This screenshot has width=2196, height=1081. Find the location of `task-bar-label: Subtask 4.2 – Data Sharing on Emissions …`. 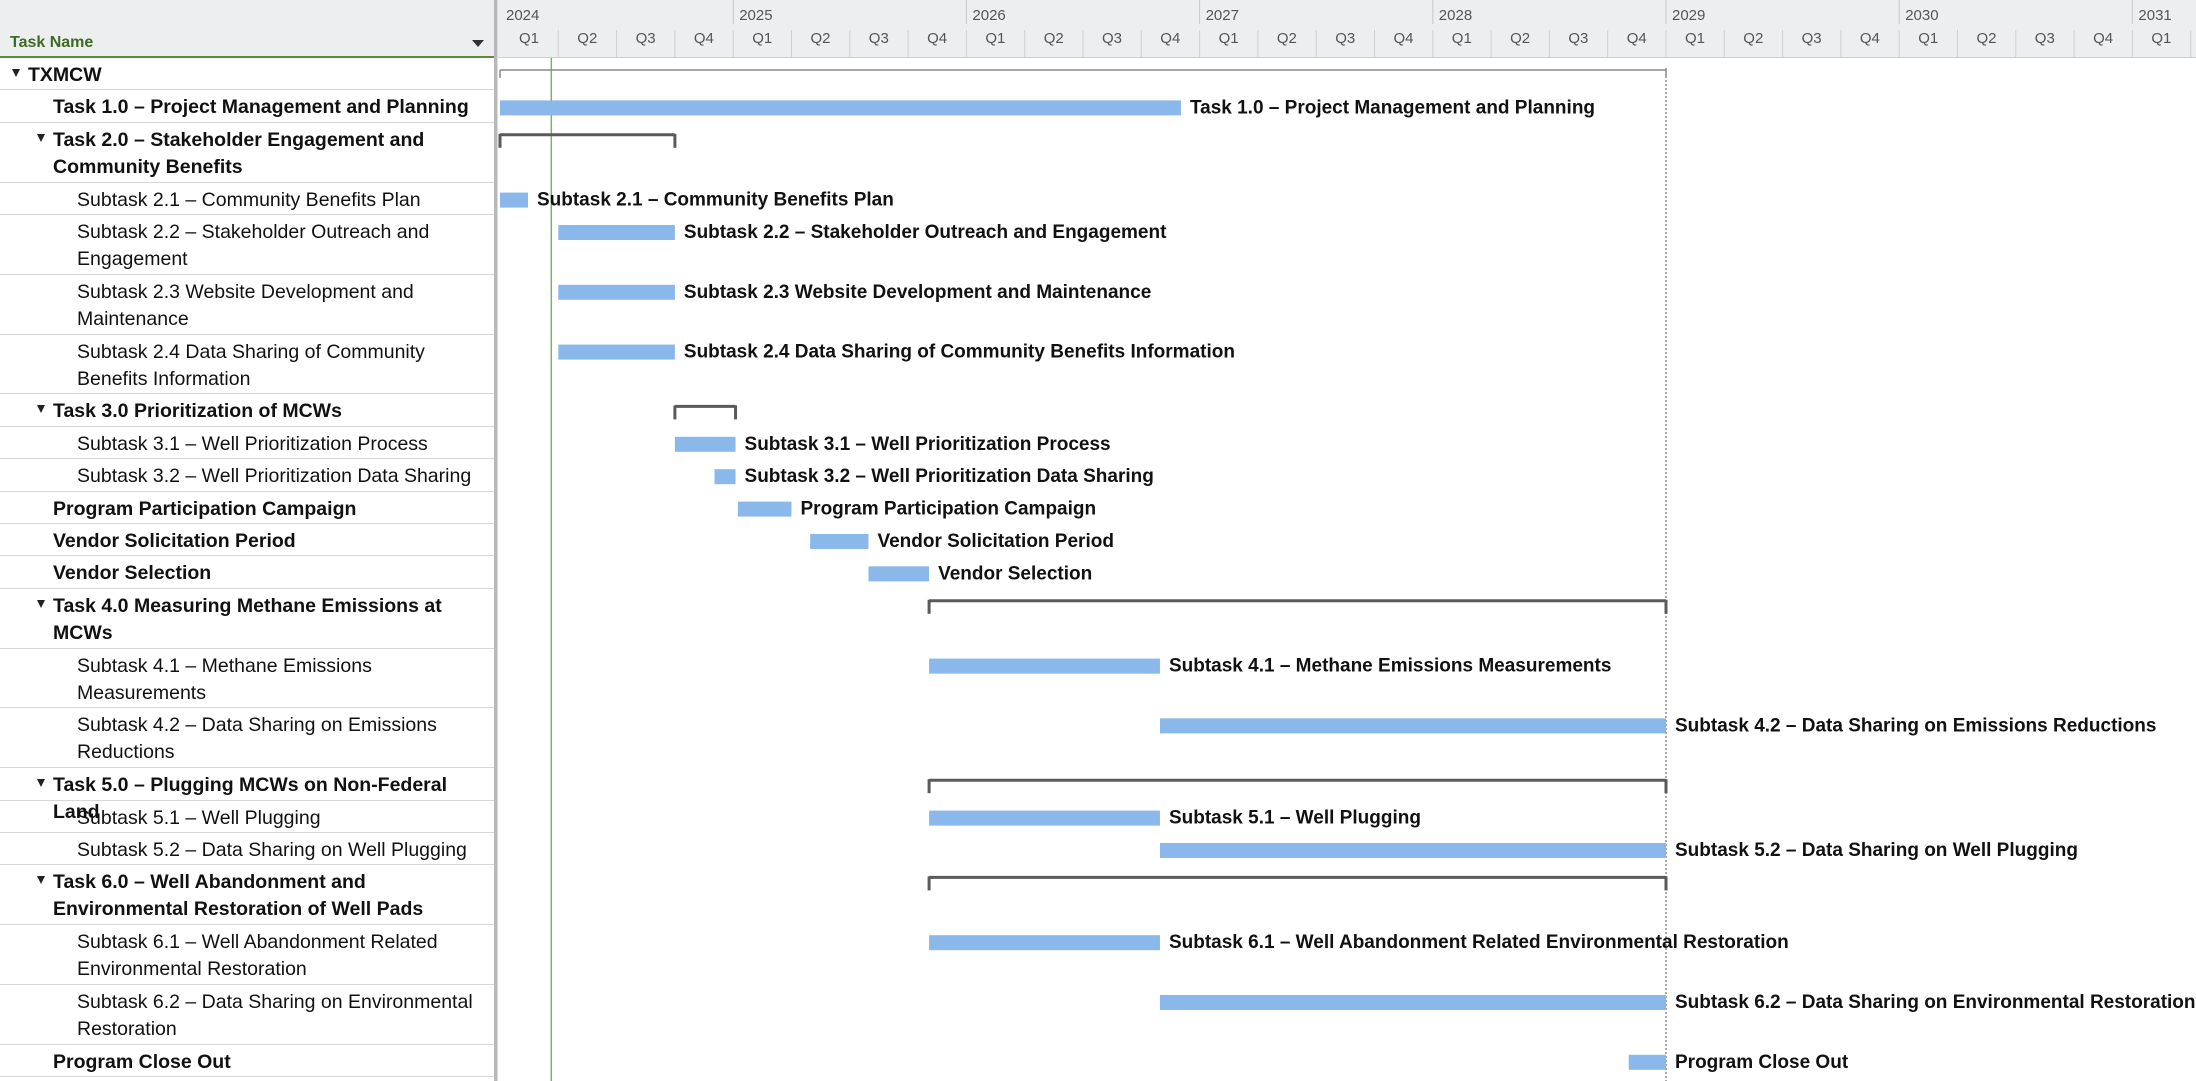

task-bar-label: Subtask 4.2 – Data Sharing on Emissions … is located at coordinates (1915, 725).